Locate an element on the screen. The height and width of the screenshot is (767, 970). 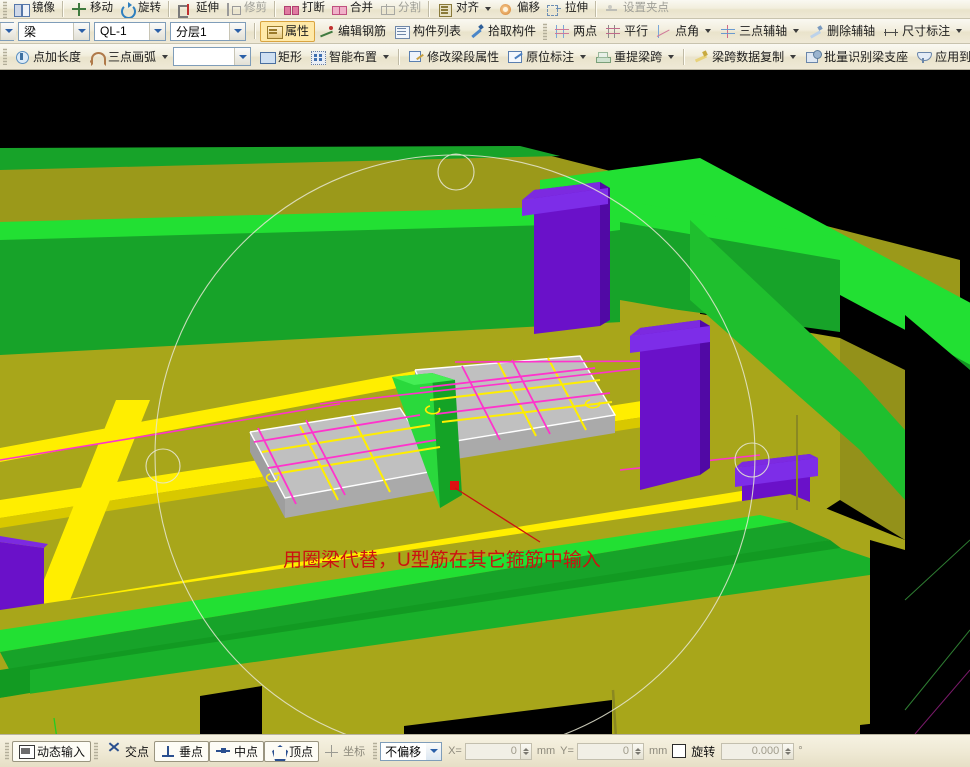
tool-two-point: 两点 is located at coordinates (575, 31).